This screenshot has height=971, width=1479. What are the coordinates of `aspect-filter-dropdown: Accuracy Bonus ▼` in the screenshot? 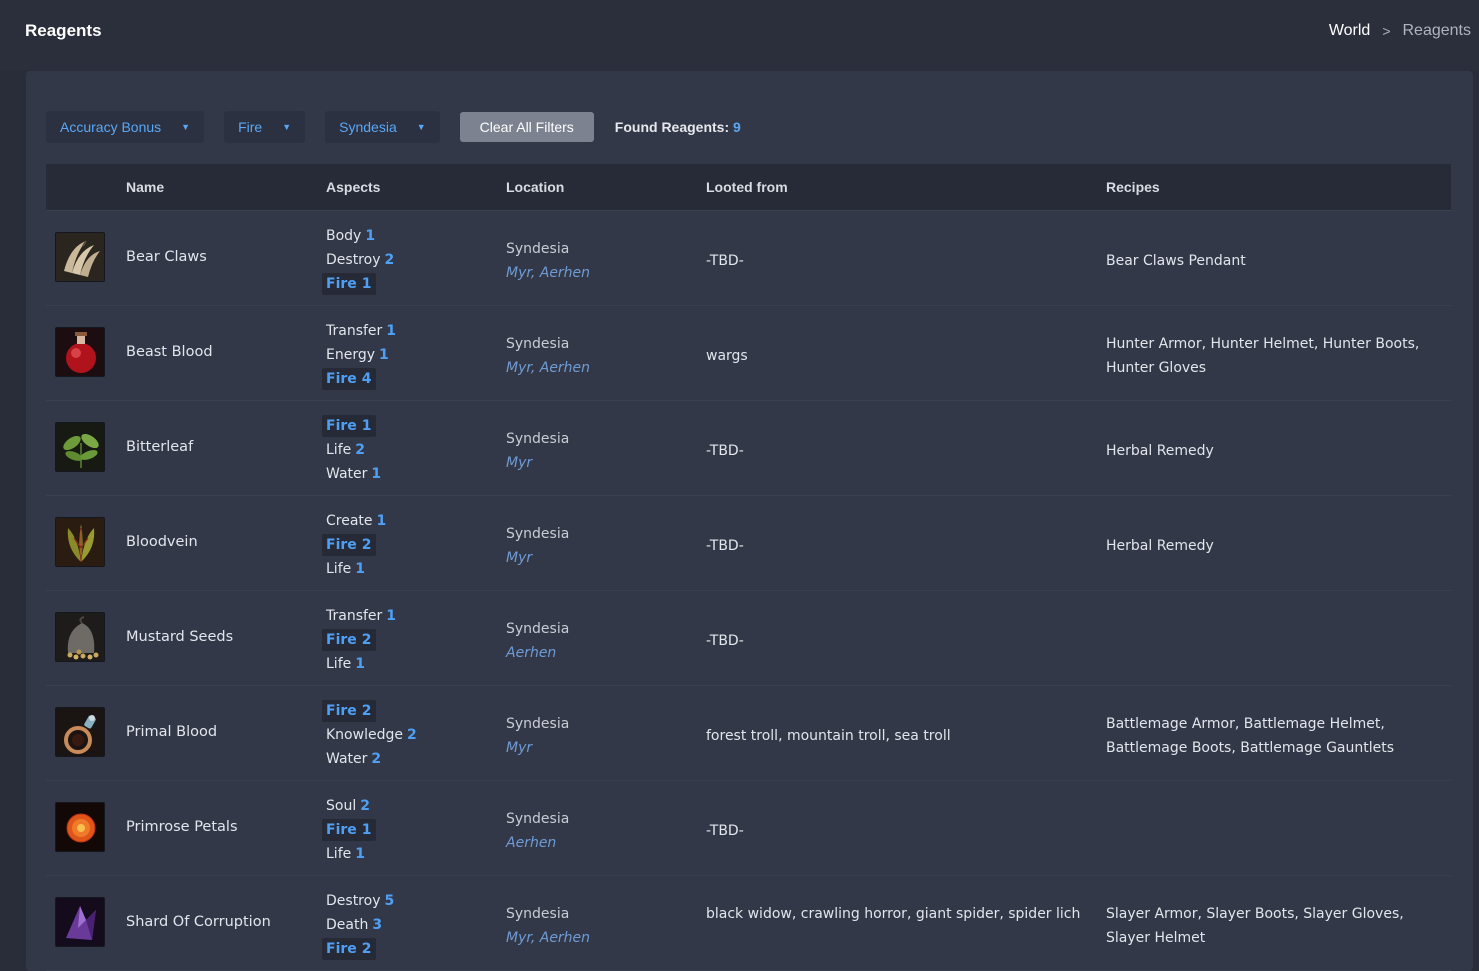 It's located at (125, 127).